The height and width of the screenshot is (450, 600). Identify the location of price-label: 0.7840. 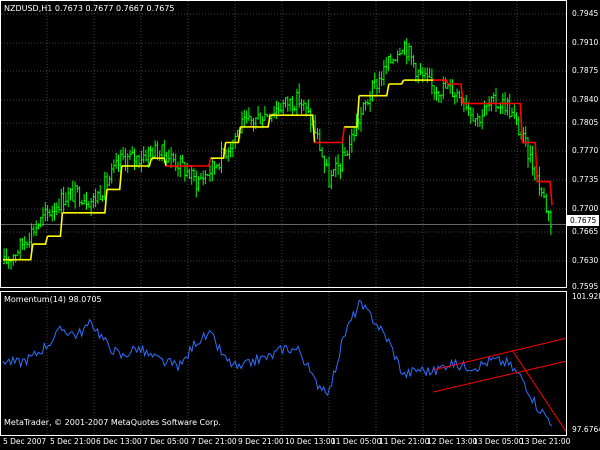
(585, 99).